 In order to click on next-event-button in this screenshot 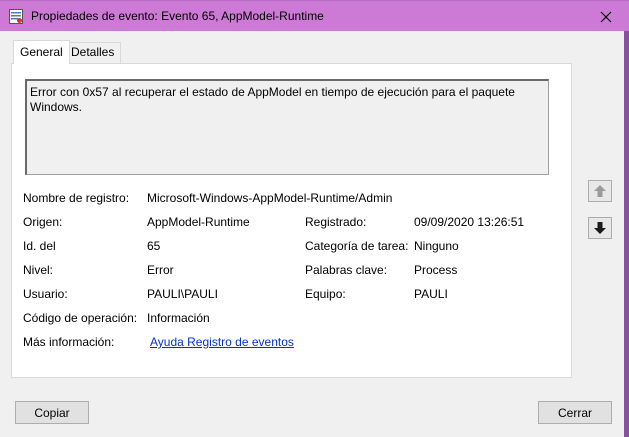, I will do `click(600, 228)`.